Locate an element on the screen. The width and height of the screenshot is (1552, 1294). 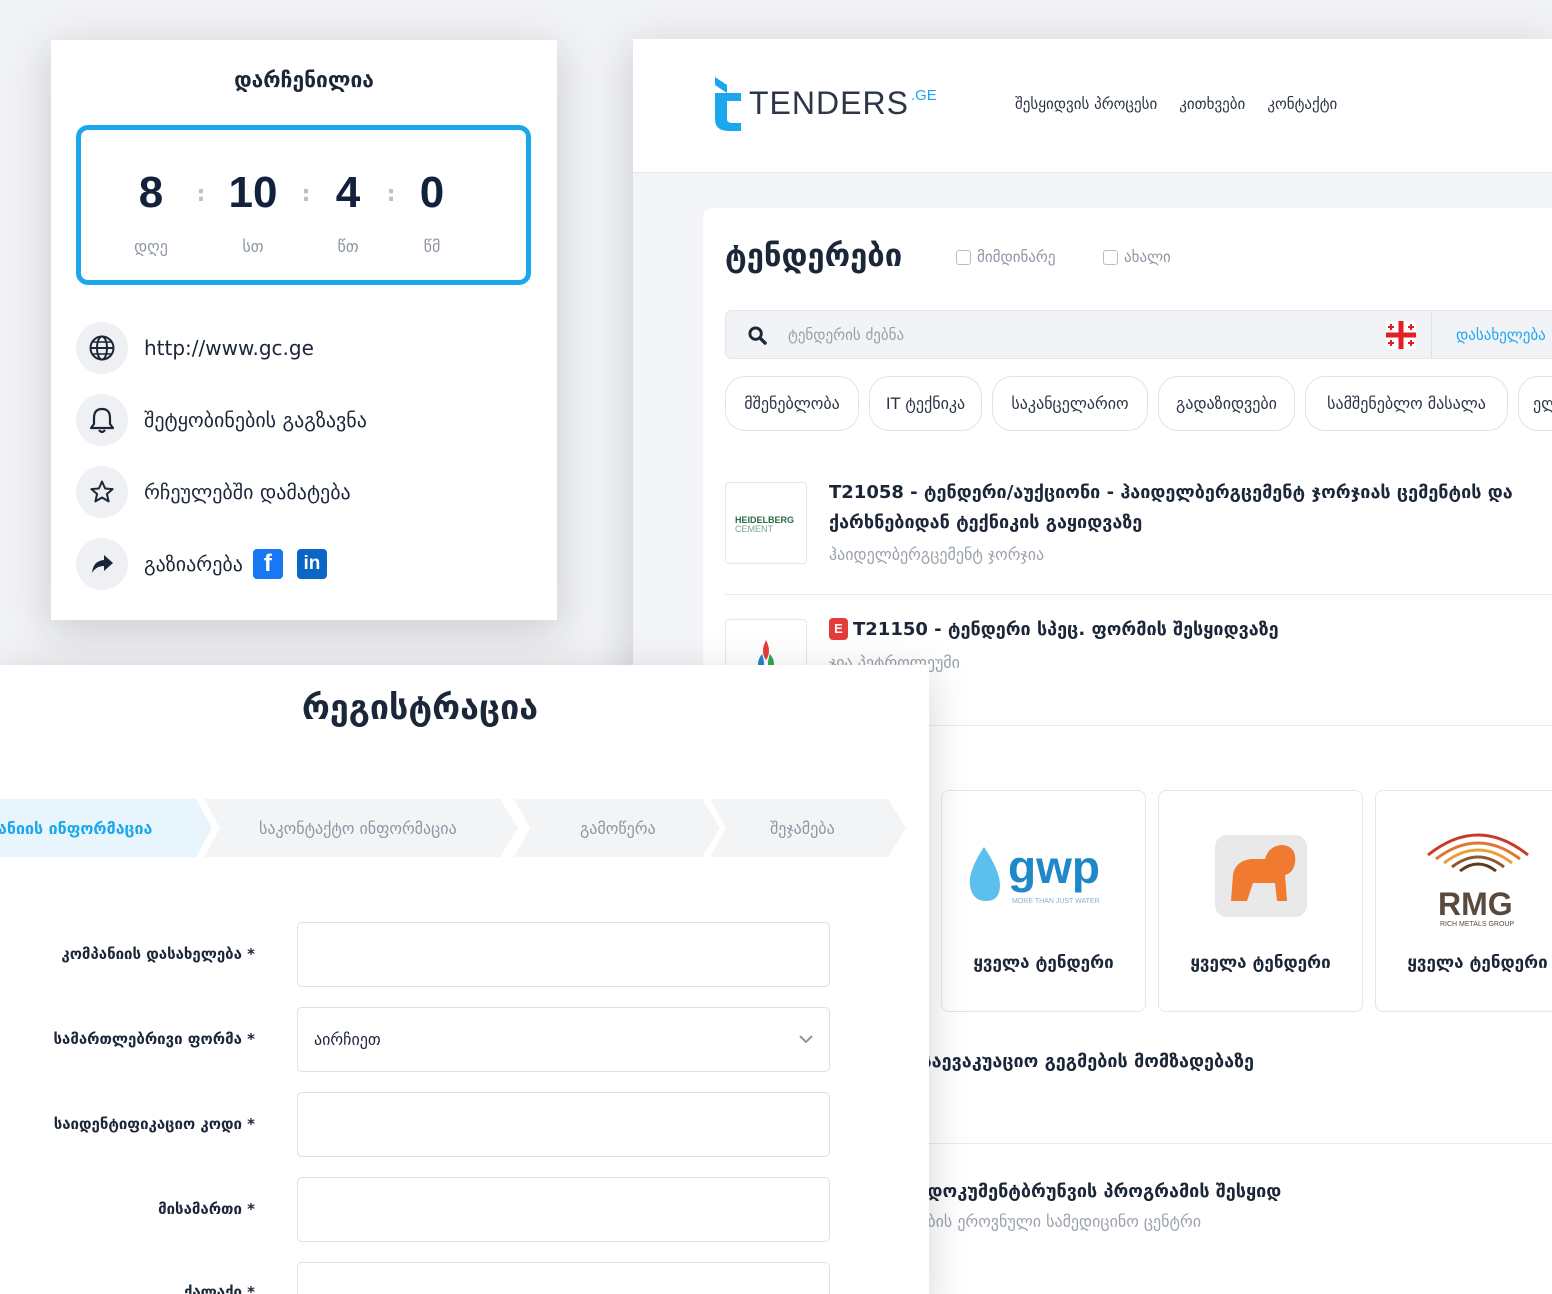
hours-label: სთ is located at coordinates (253, 246).